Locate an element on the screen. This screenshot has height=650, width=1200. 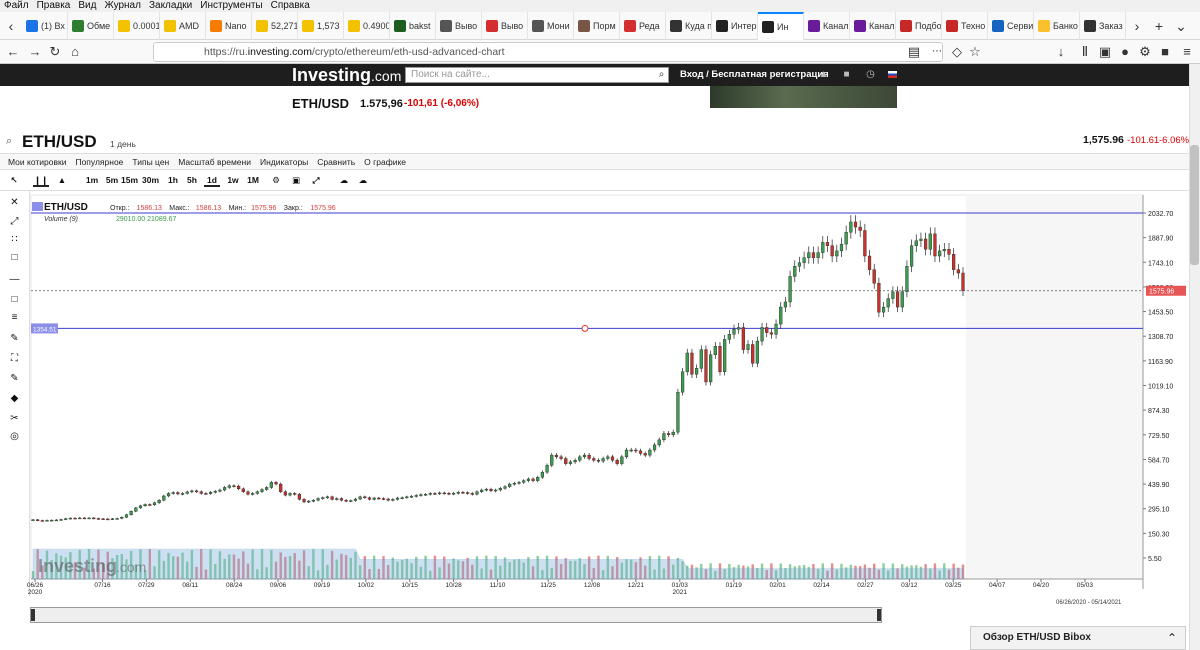
x-tick-label: 06/26 is located at coordinates (35, 585).